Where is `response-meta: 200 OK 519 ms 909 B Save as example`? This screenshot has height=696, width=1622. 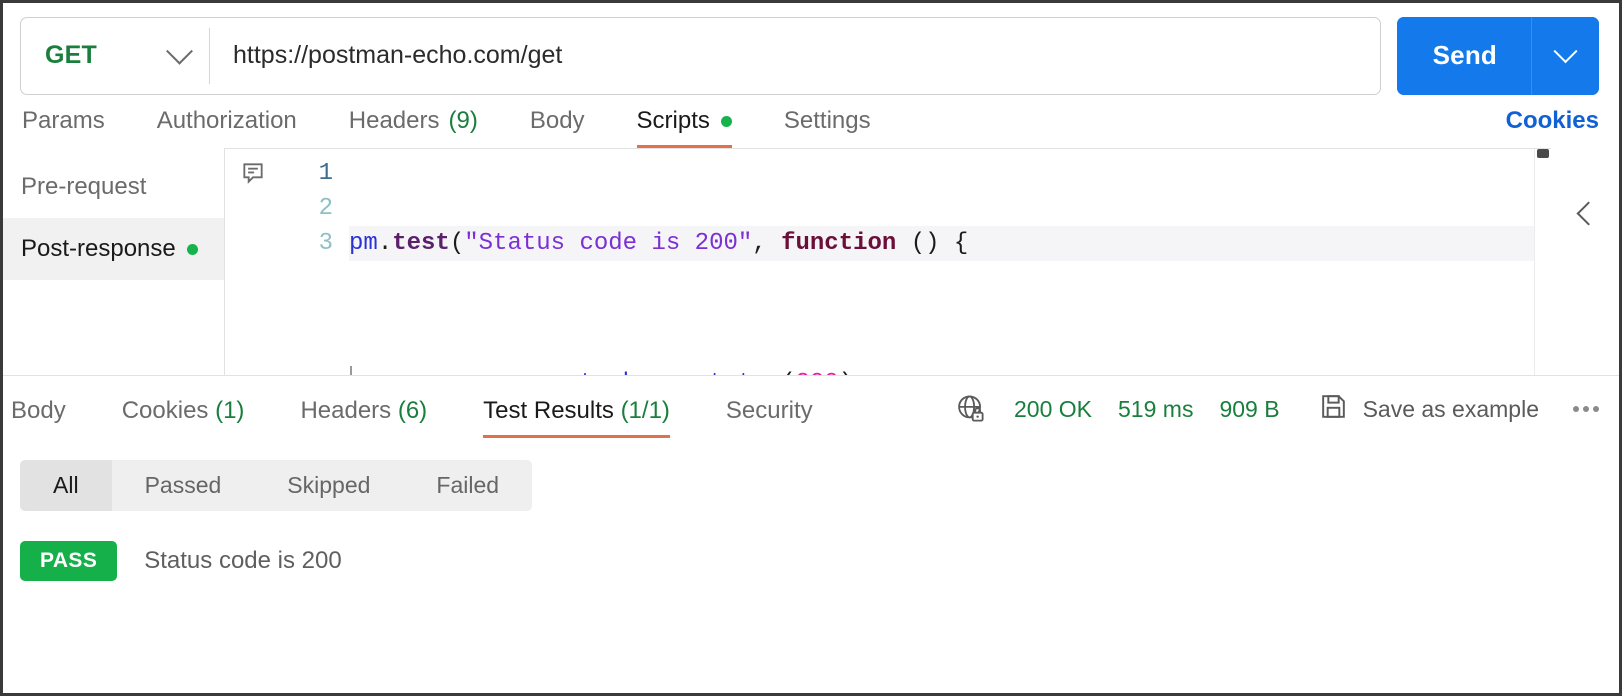 response-meta: 200 OK 519 ms 909 B Save as example is located at coordinates (1276, 414).